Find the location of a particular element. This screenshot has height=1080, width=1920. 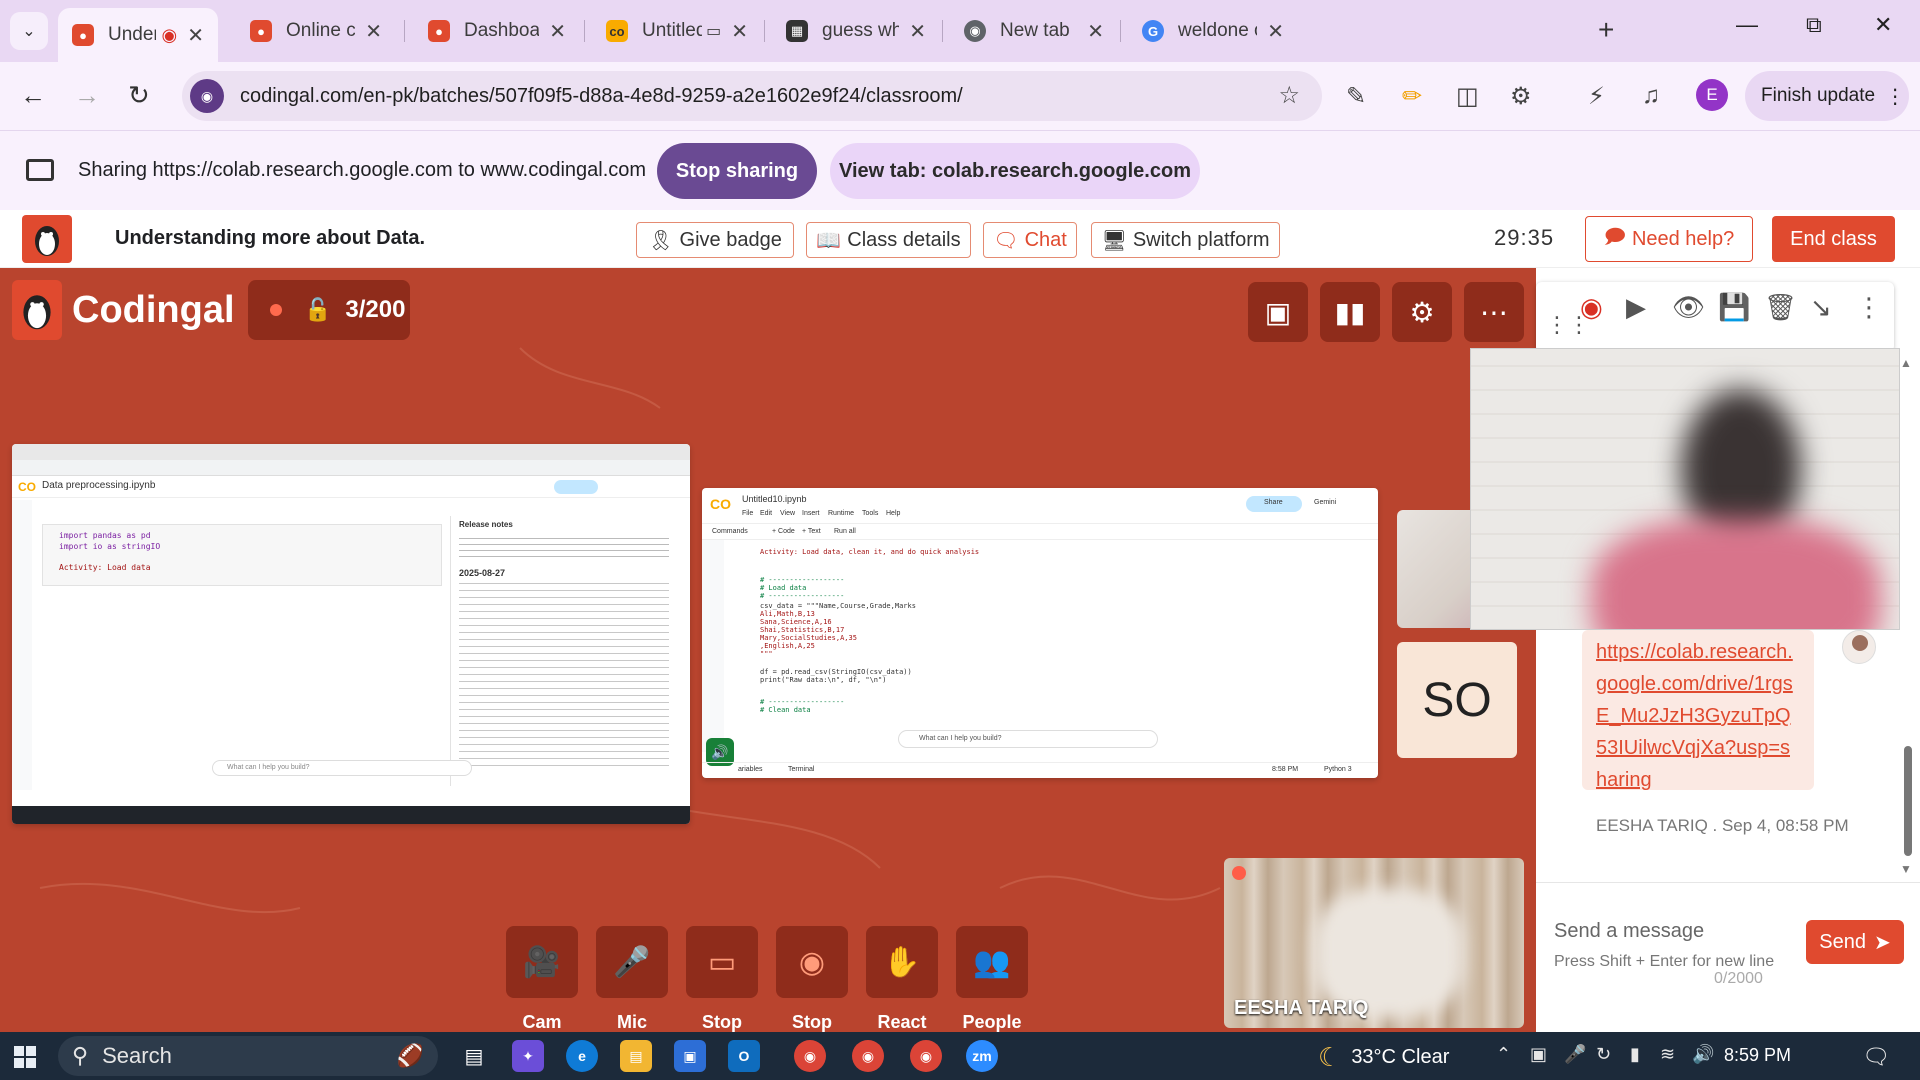

layout-toggle-button: ▣ is located at coordinates (1278, 312).